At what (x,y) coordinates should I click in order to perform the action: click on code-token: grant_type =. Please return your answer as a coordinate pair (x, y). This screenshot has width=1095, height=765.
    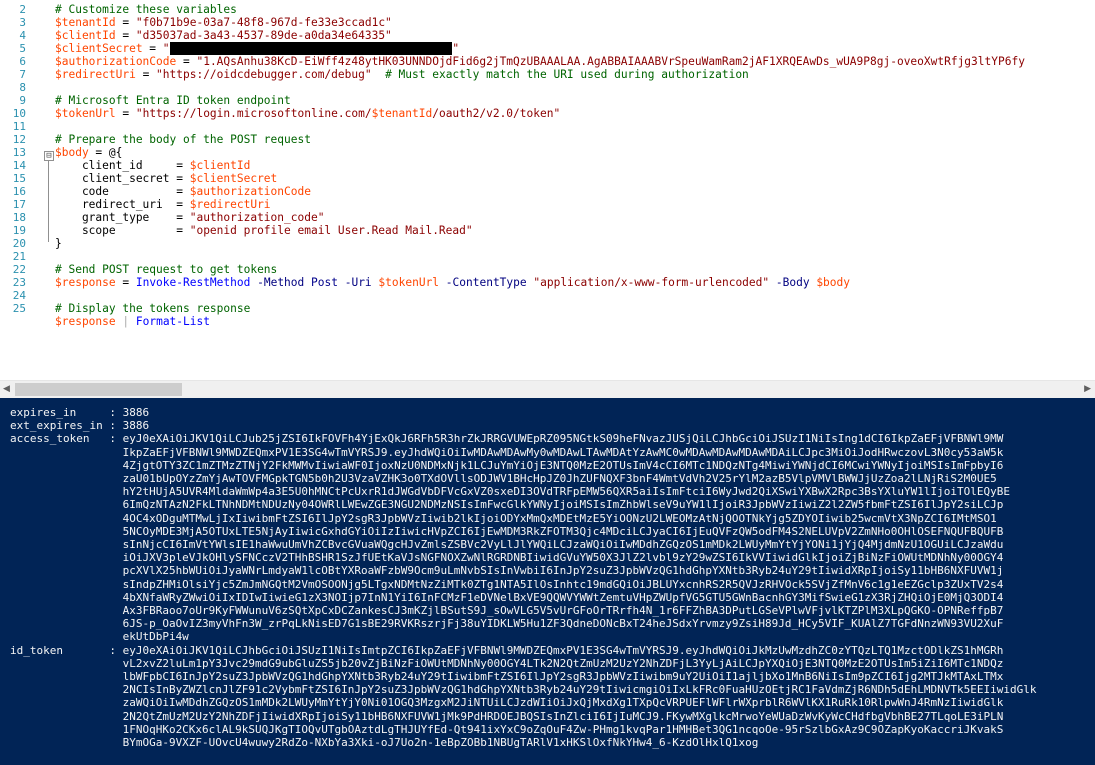
    Looking at the image, I should click on (122, 217).